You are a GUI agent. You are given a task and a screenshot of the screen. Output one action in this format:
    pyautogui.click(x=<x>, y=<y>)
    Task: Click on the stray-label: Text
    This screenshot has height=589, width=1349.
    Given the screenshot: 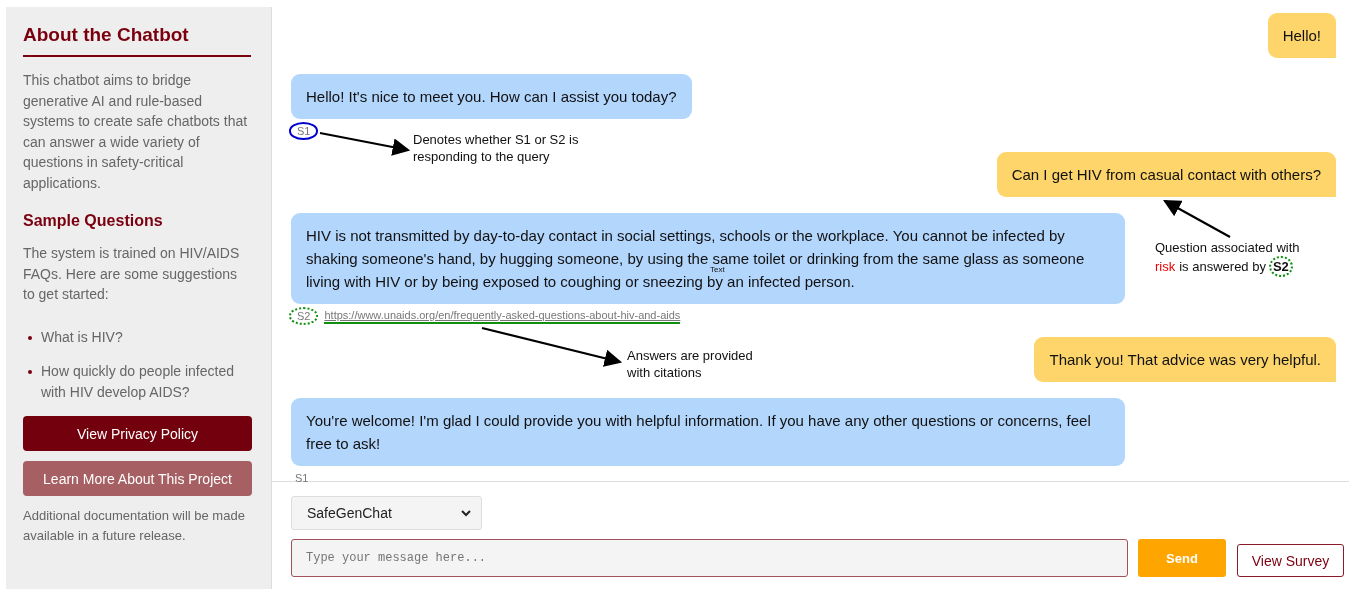 What is the action you would take?
    pyautogui.click(x=717, y=269)
    